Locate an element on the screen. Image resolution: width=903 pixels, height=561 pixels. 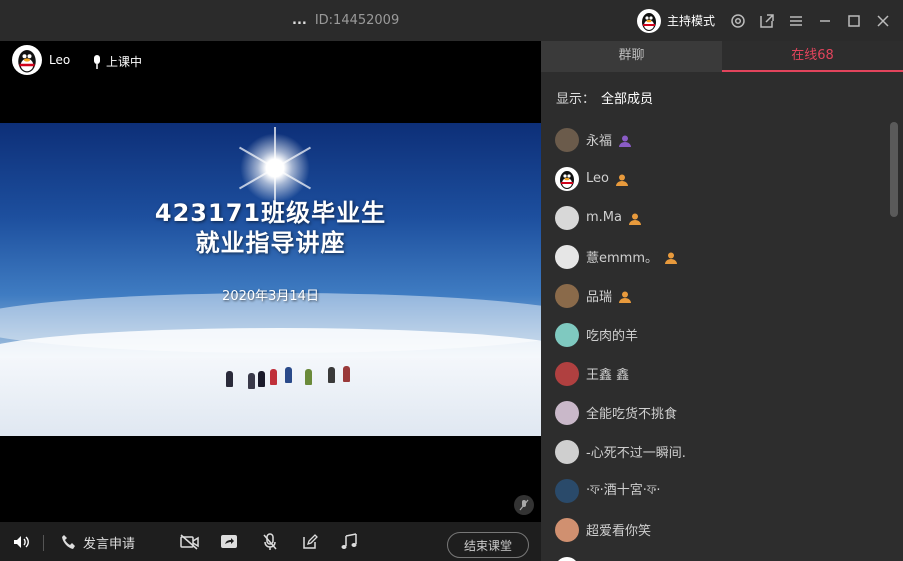
slide-title-line2: 就业指导讲座 is located at coordinates (270, 243).